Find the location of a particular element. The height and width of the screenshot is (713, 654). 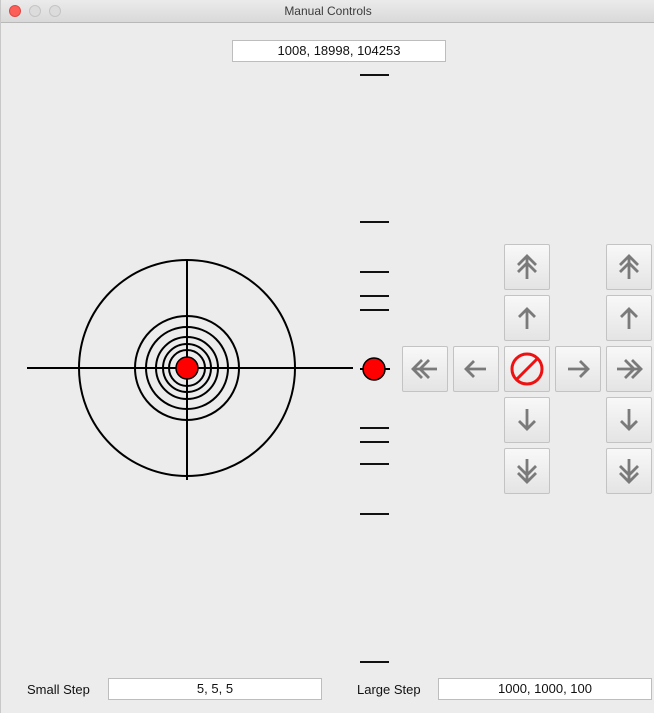

arrow-left-icon is located at coordinates (475, 369).